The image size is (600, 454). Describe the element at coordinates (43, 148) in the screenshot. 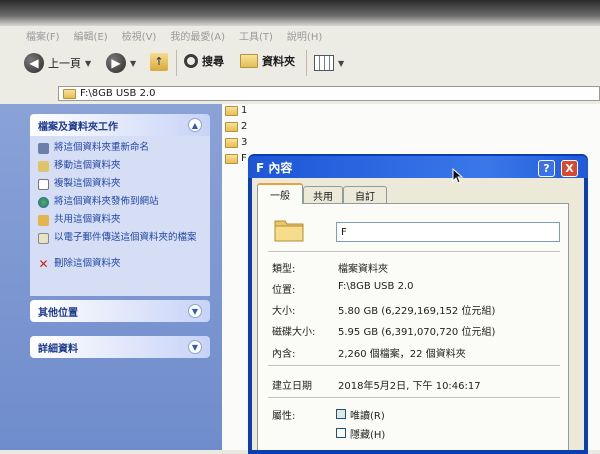

I see `rename-icon` at that location.